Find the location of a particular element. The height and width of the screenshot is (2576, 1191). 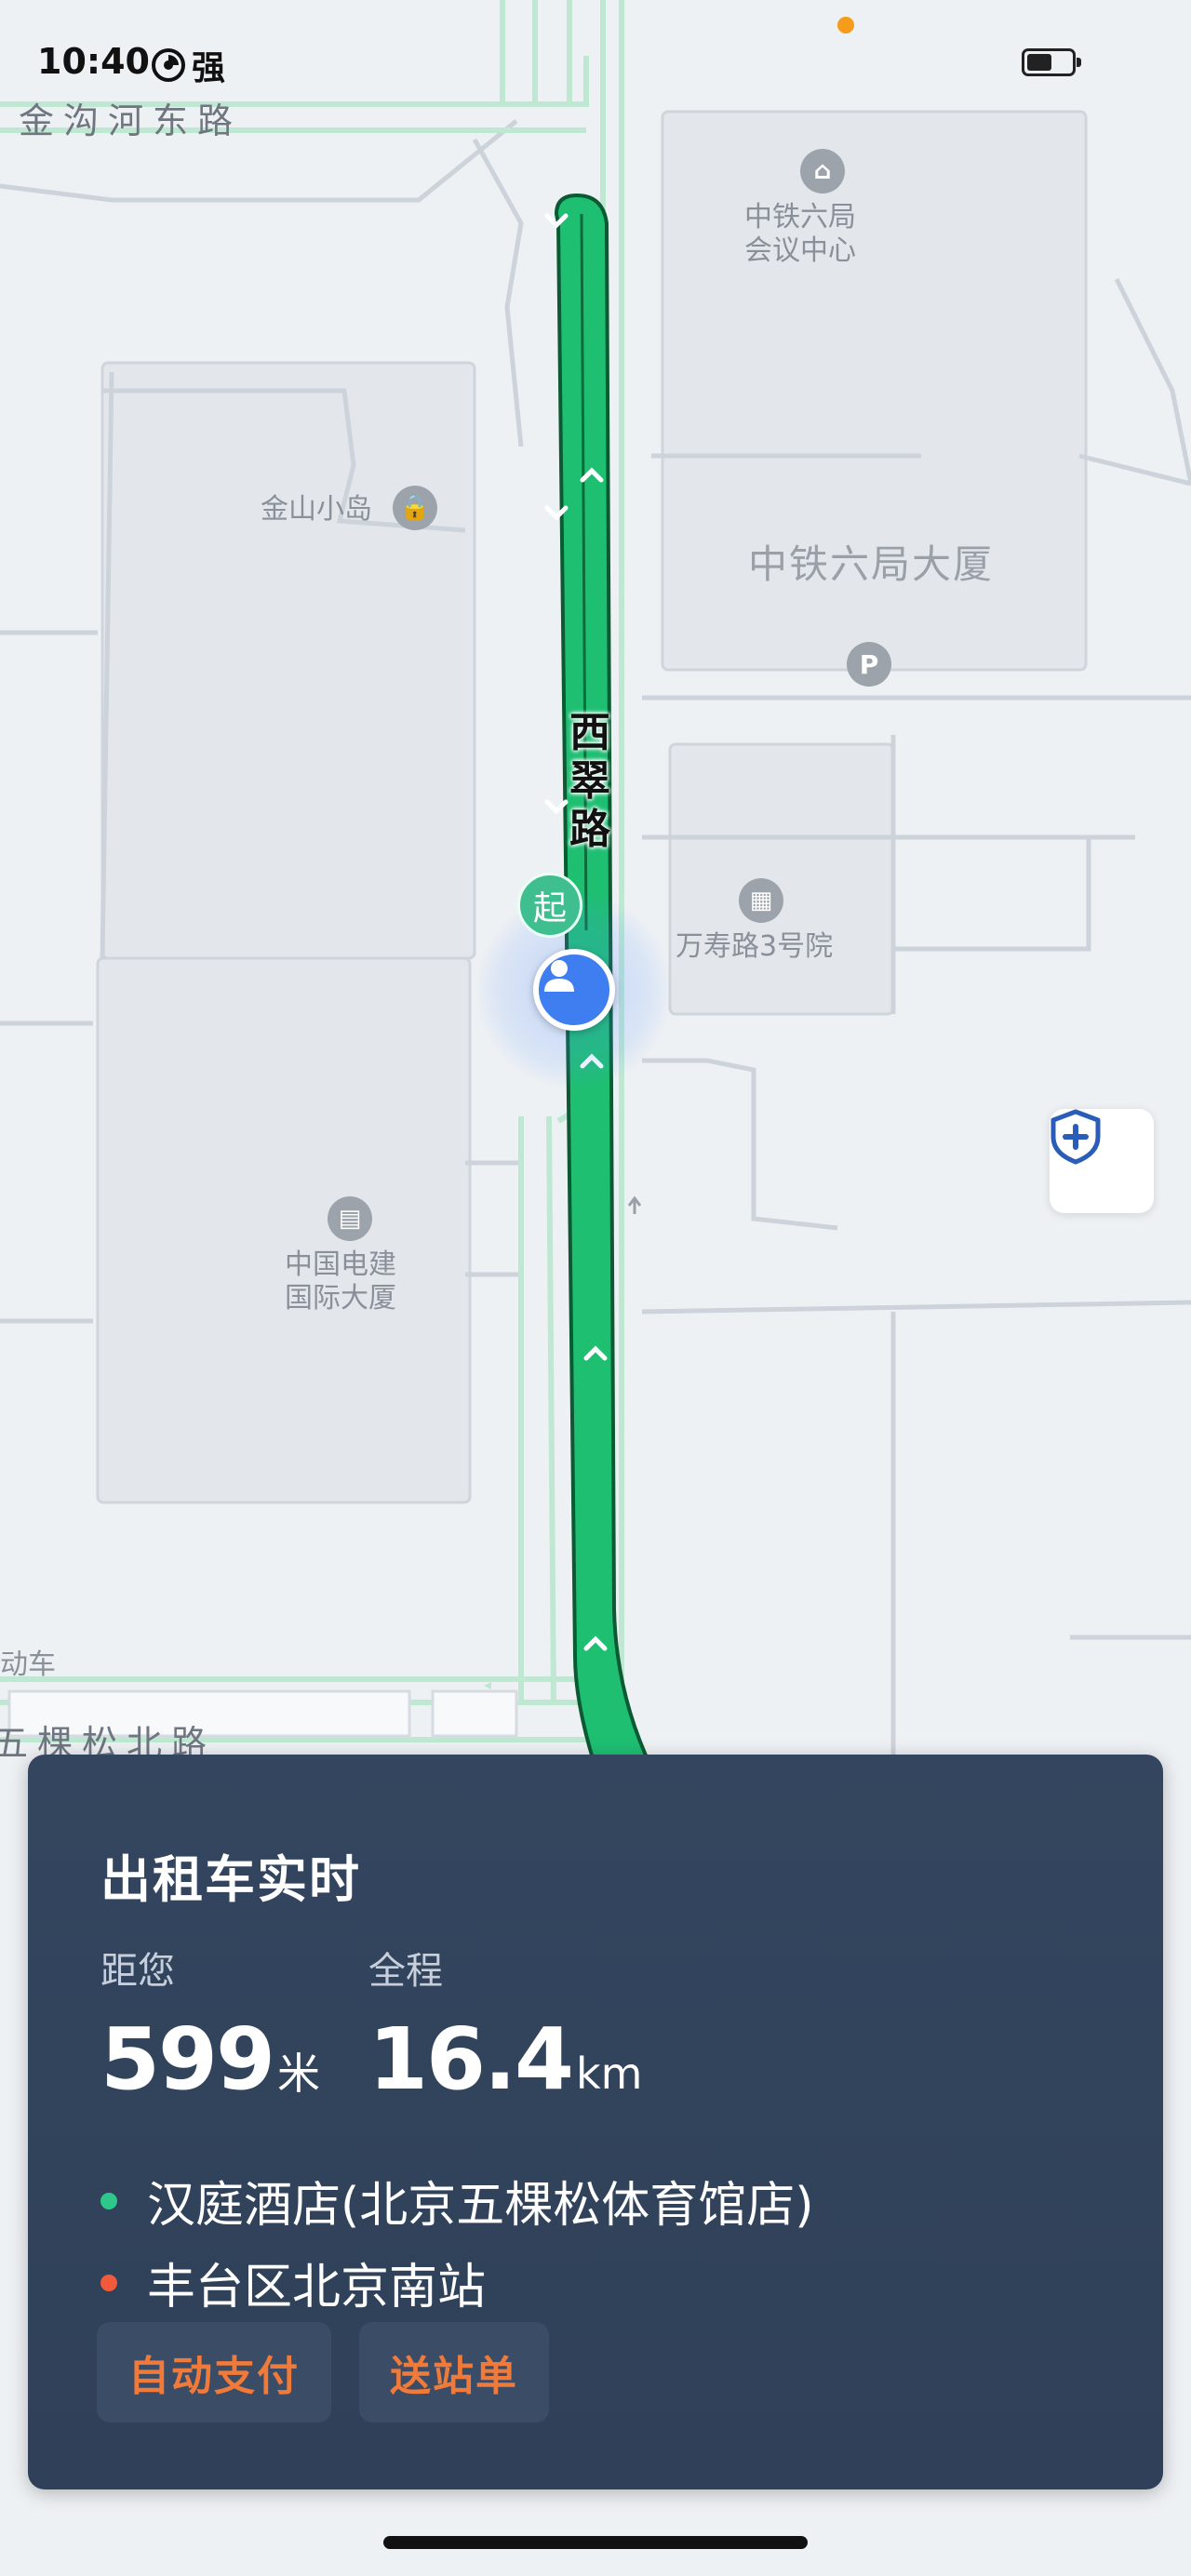

poi-jinshan-island: 金山小岛 is located at coordinates (316, 510).